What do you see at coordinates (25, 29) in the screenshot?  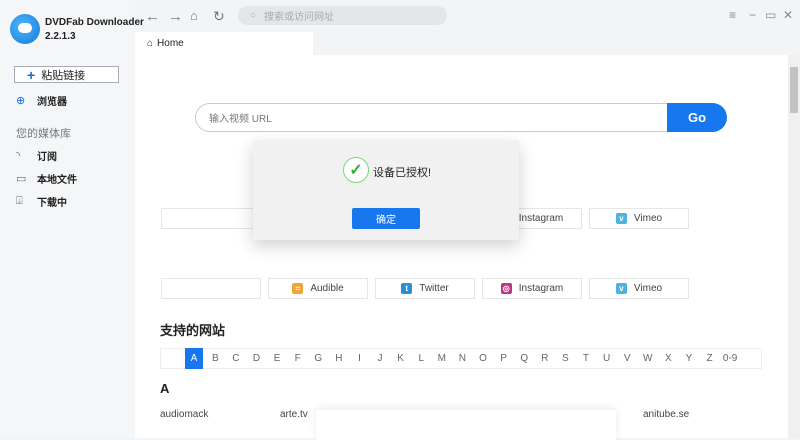 I see `app-logo` at bounding box center [25, 29].